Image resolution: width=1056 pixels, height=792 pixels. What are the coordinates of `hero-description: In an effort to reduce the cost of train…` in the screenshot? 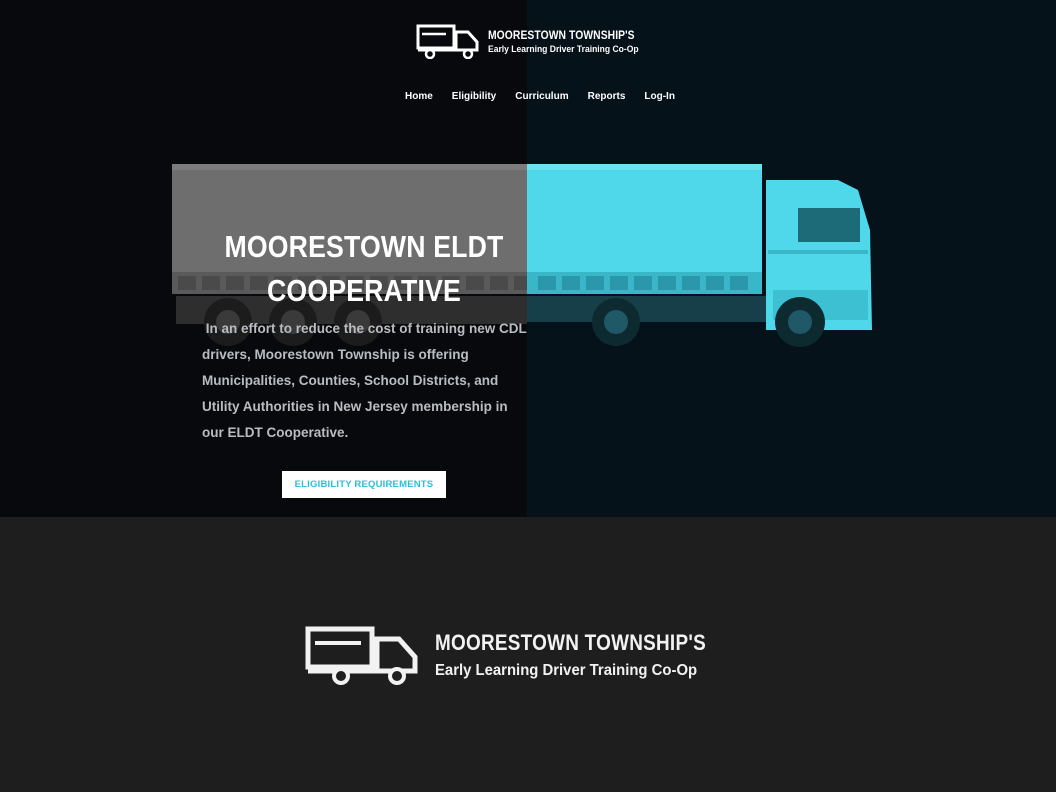 It's located at (364, 380).